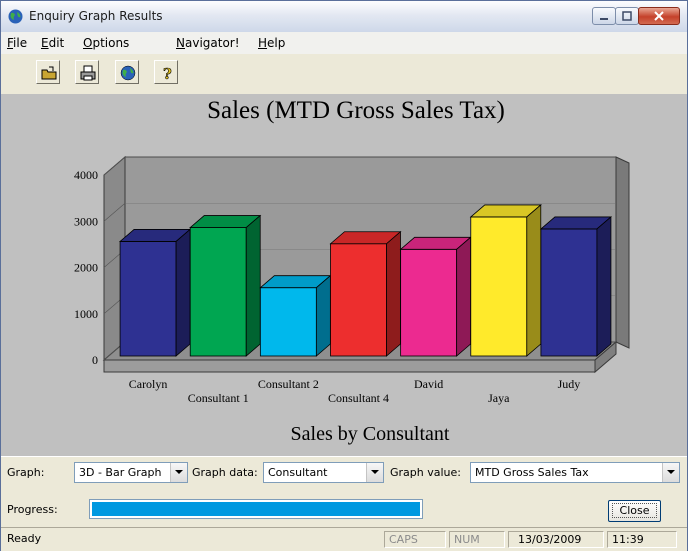  I want to click on graph-data-select: Consultant, so click(323, 472).